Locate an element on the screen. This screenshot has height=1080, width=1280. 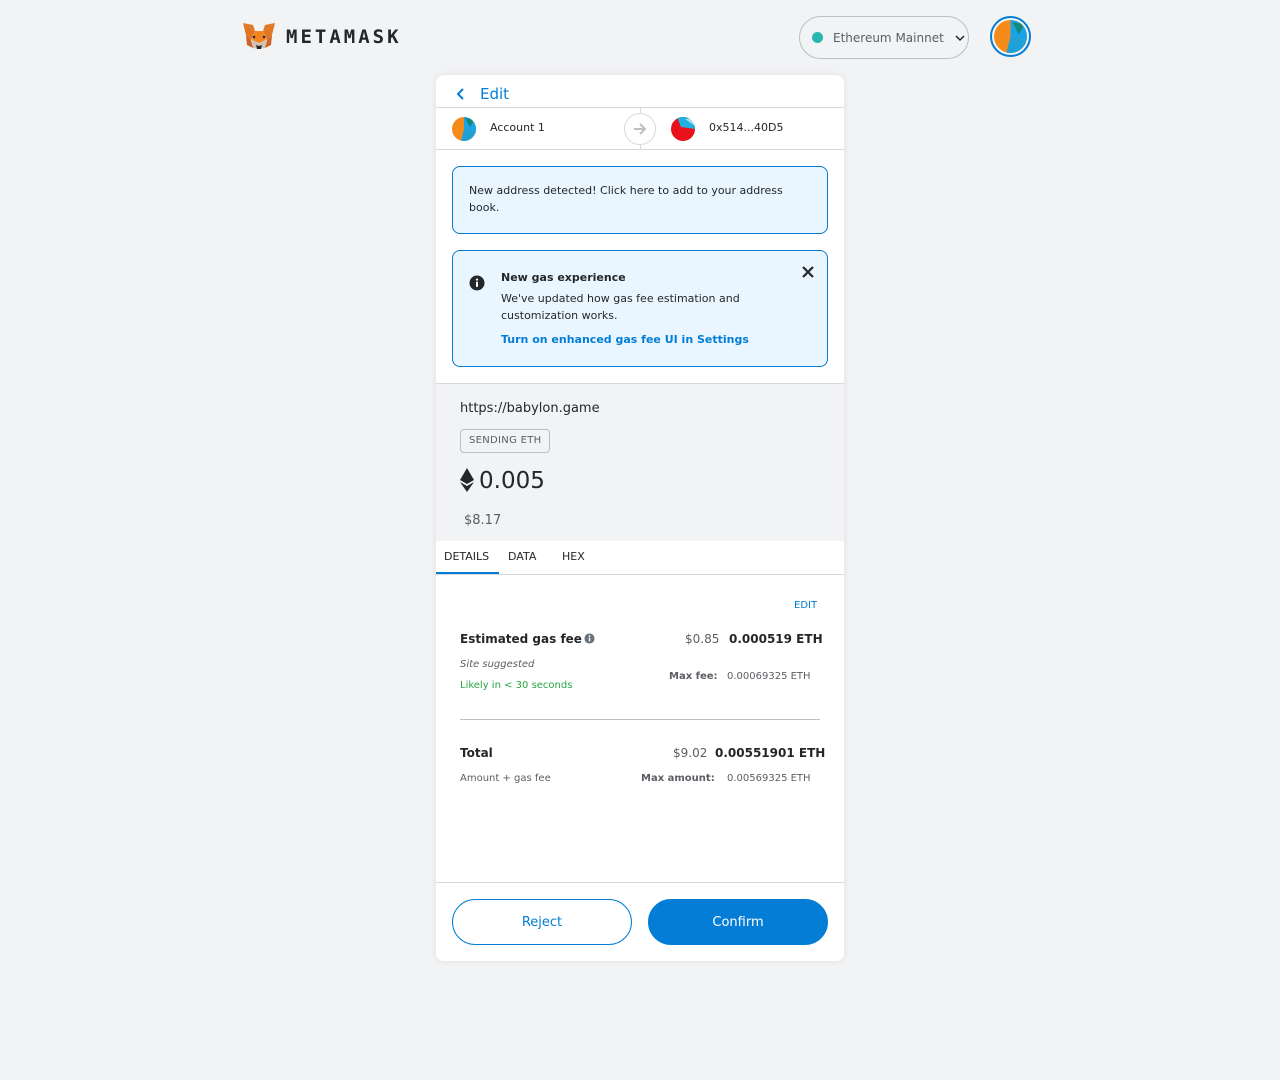
back-edit-button: Edit is located at coordinates (481, 94).